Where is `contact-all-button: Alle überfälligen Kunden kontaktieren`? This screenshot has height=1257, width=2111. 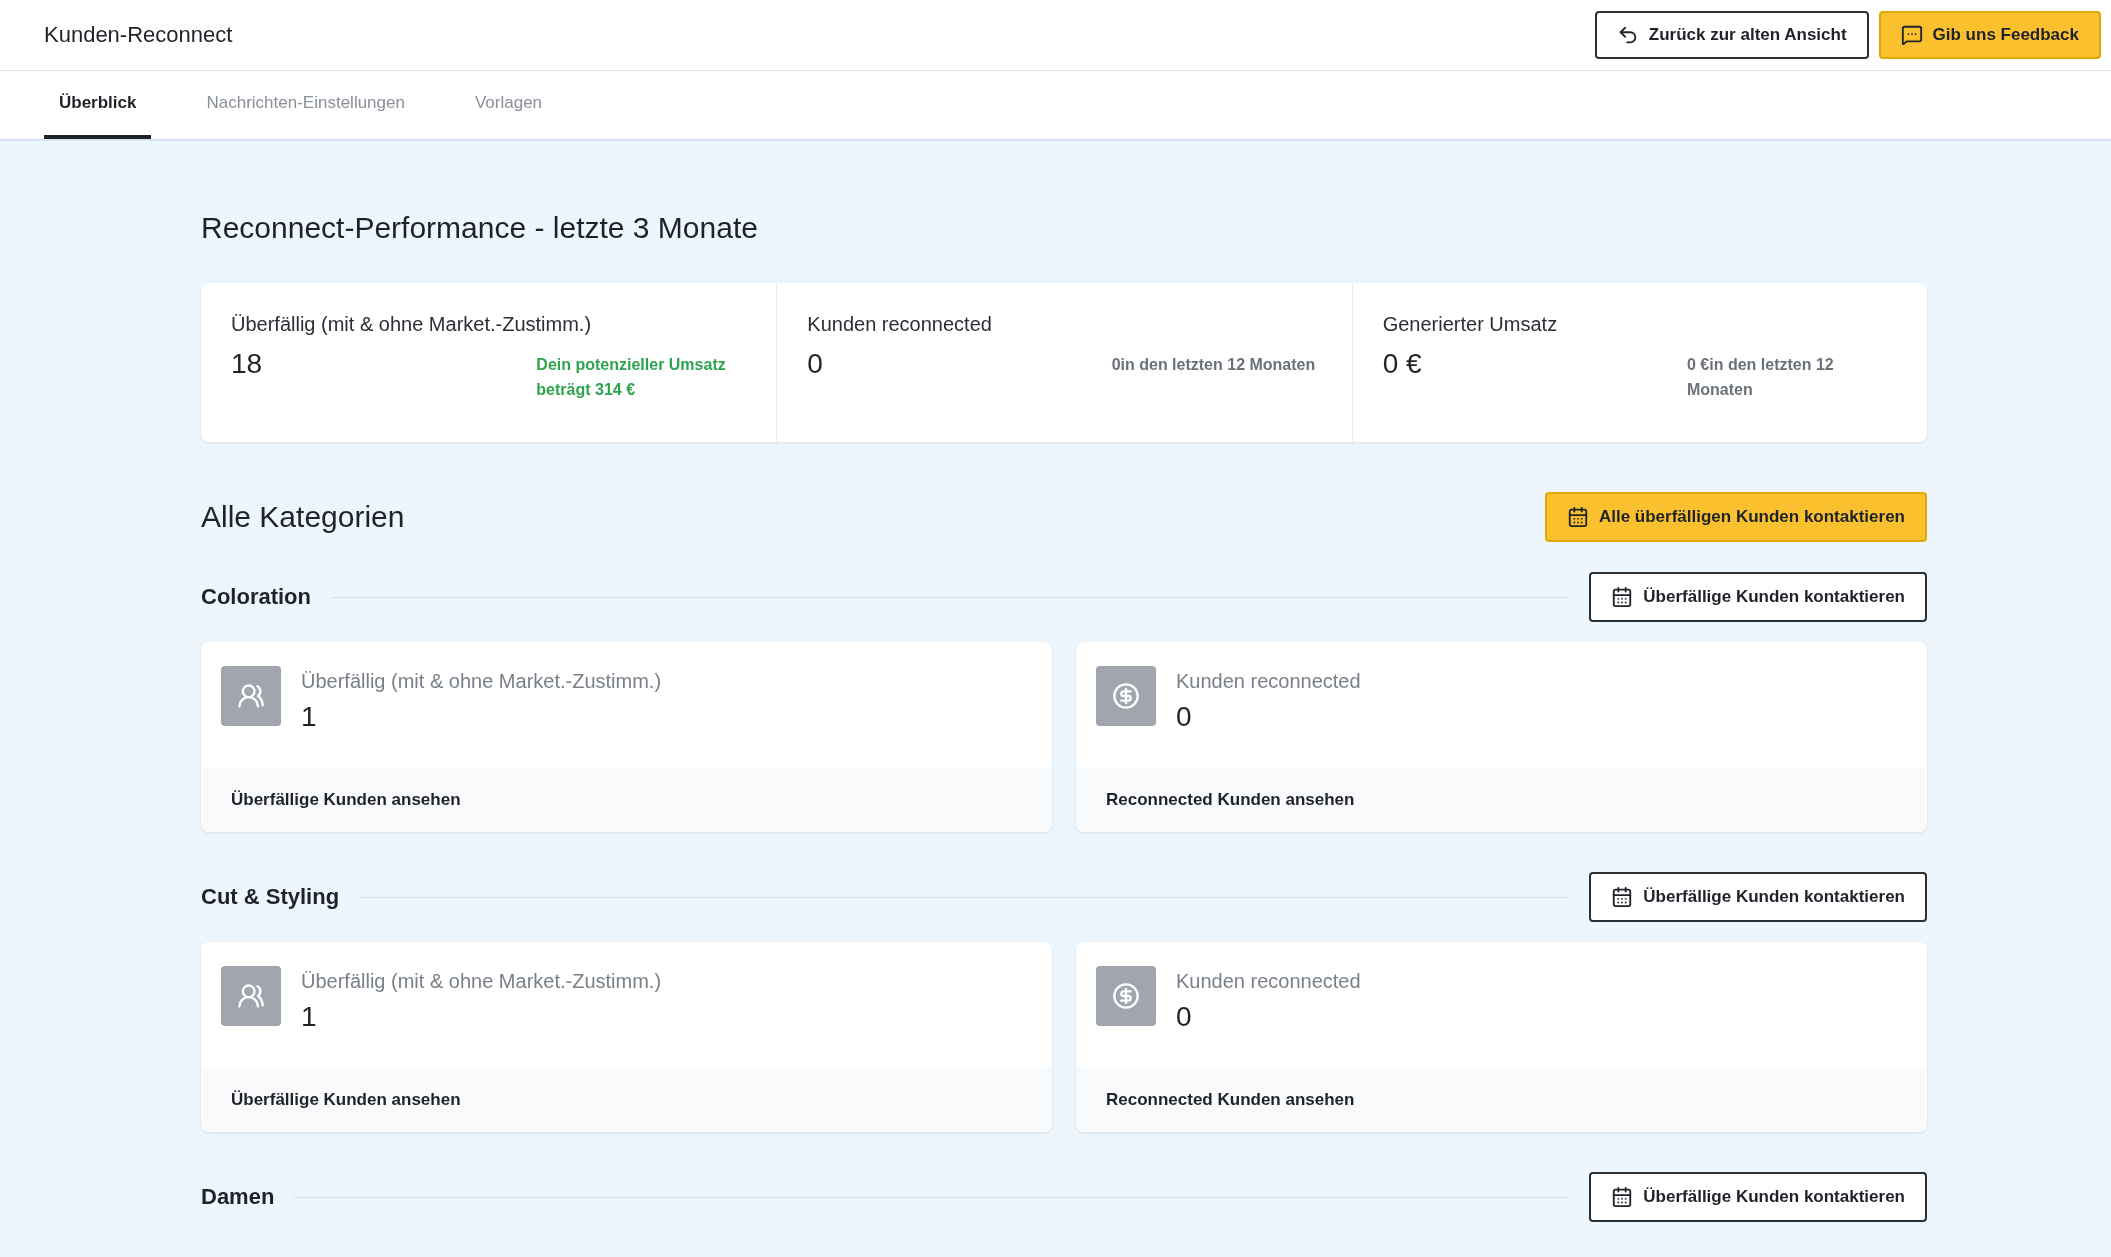 contact-all-button: Alle überfälligen Kunden kontaktieren is located at coordinates (1735, 517).